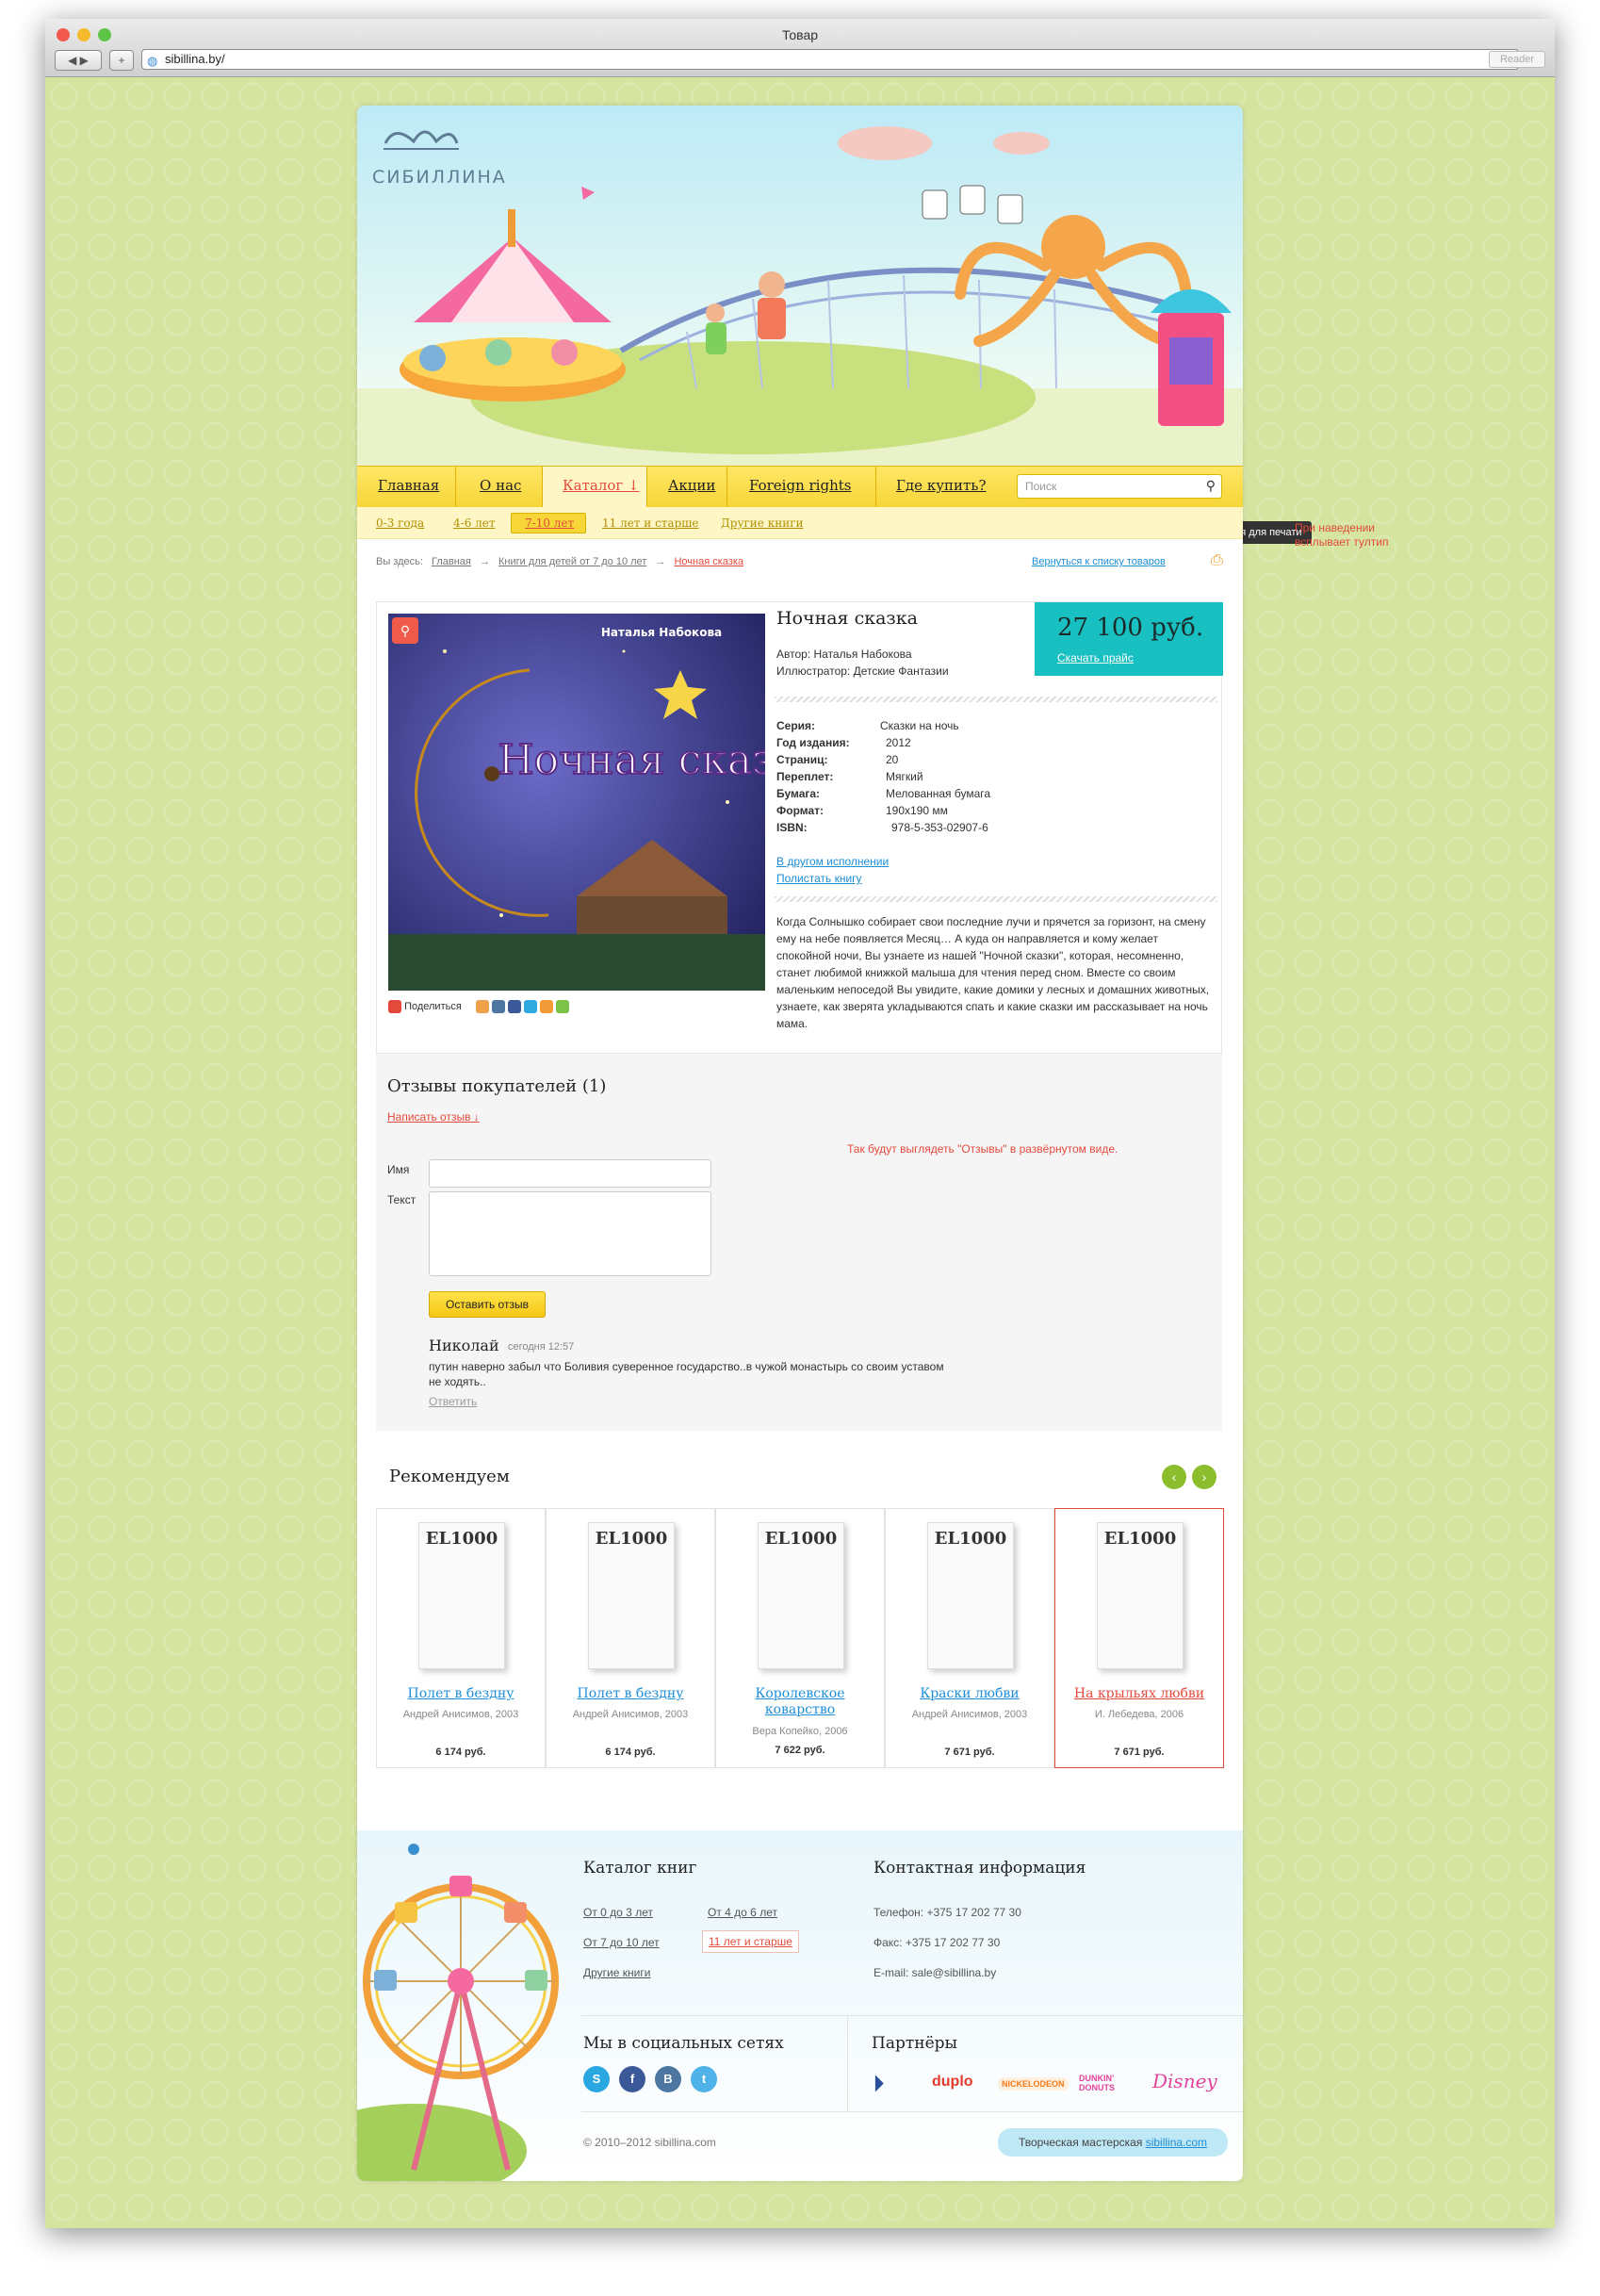  I want to click on twitter-icon, so click(531, 1007).